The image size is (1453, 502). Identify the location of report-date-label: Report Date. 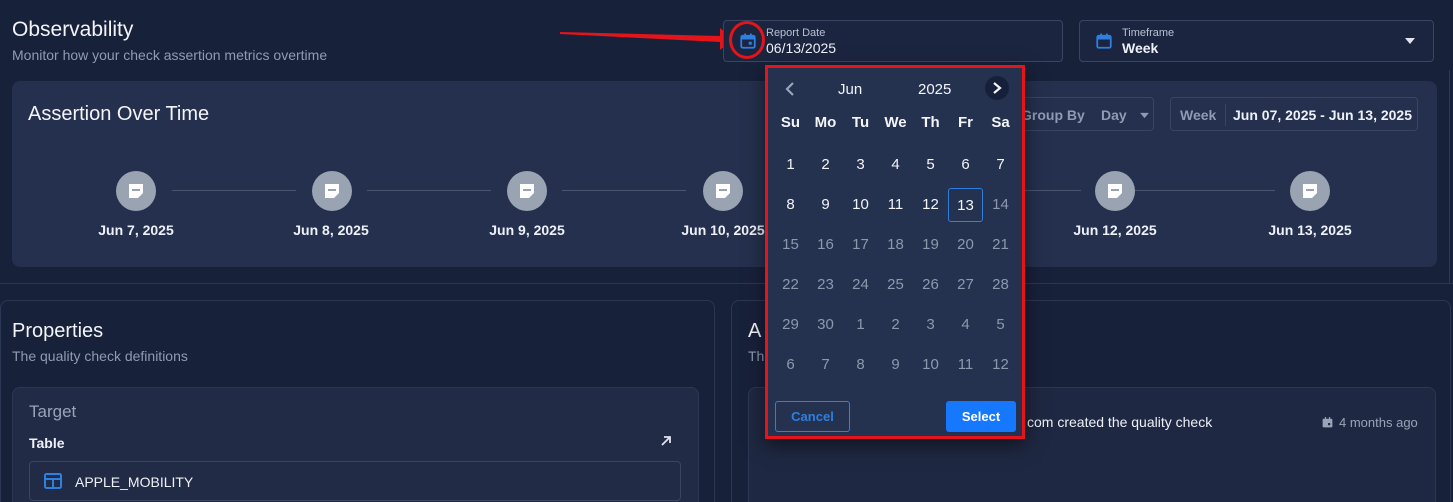
(796, 33).